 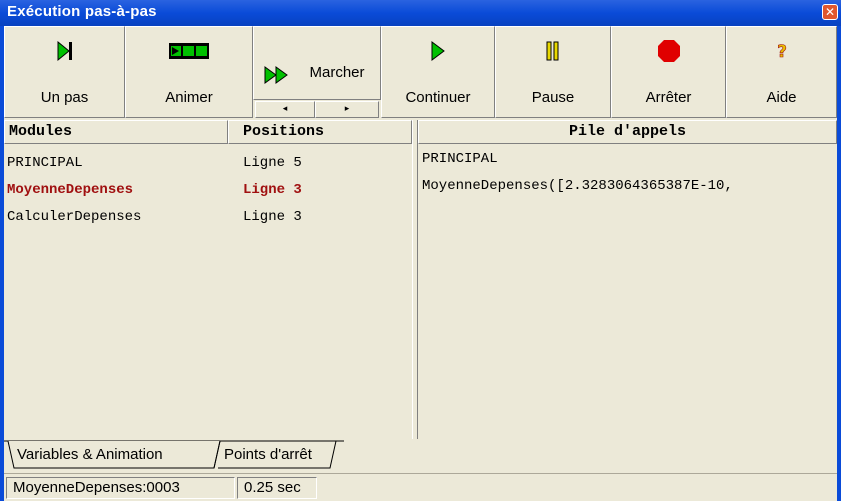 I want to click on module-name: CalculerDepenses, so click(x=74, y=217).